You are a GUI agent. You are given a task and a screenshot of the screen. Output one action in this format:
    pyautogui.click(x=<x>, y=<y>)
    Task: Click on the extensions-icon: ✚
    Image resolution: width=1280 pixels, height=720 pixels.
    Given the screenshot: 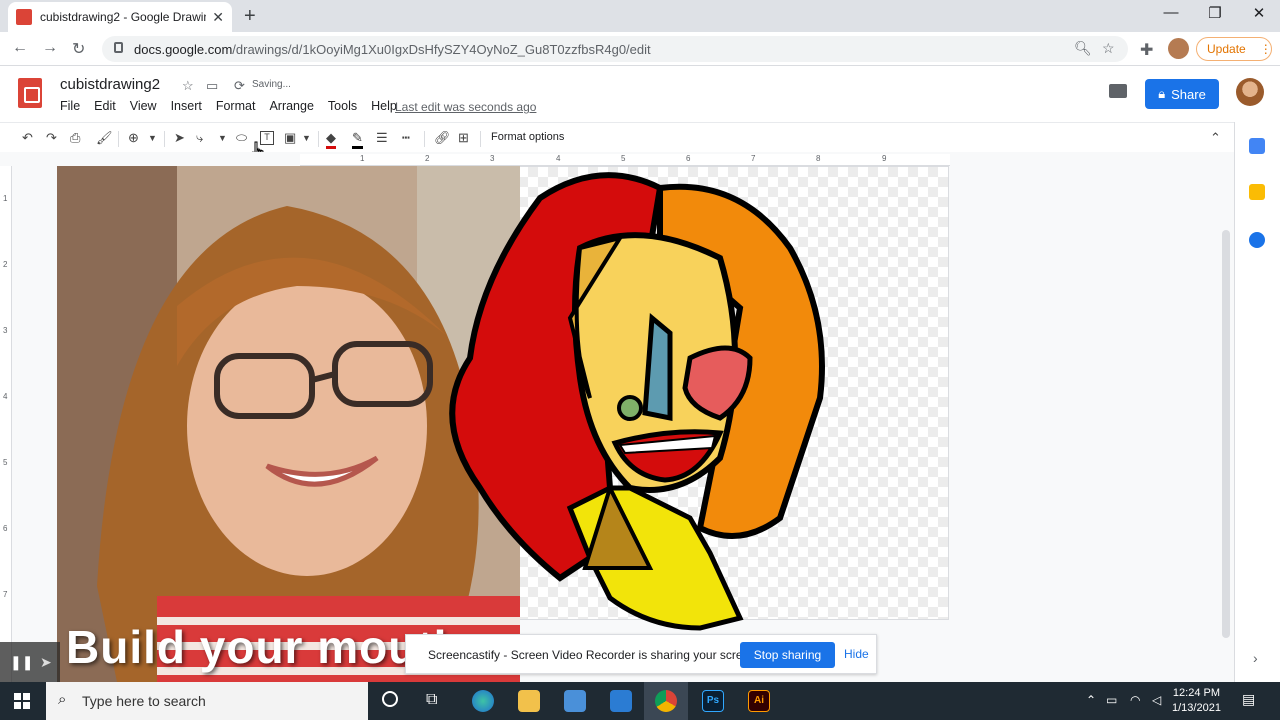 What is the action you would take?
    pyautogui.click(x=1146, y=50)
    